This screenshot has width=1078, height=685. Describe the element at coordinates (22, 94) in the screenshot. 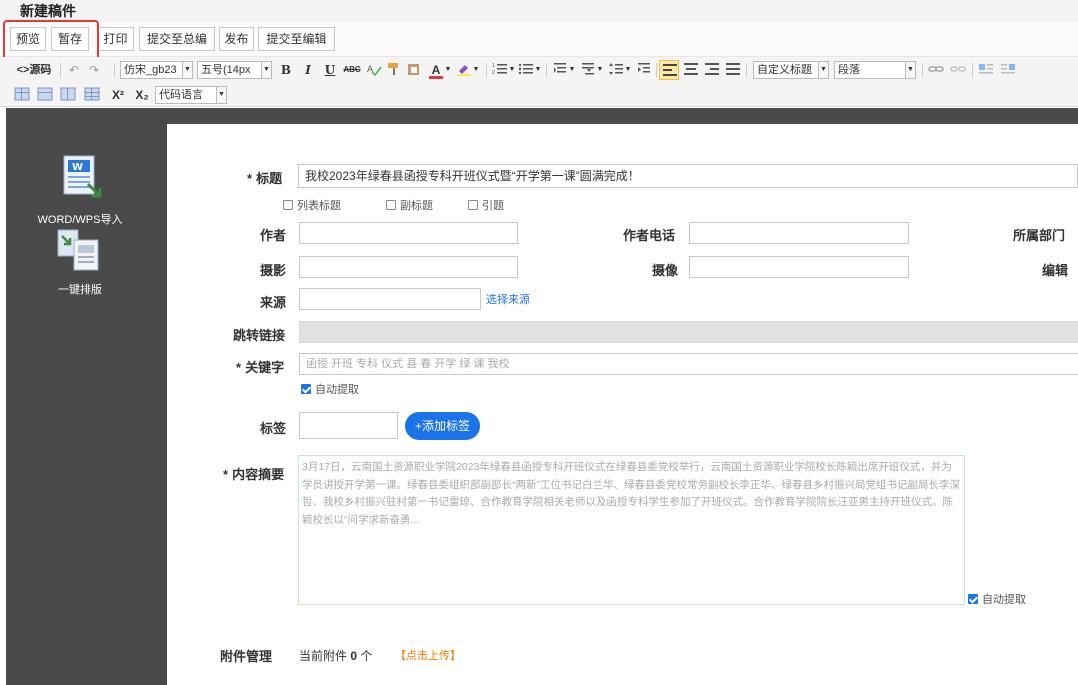

I see `table-merge-cells-icon` at that location.